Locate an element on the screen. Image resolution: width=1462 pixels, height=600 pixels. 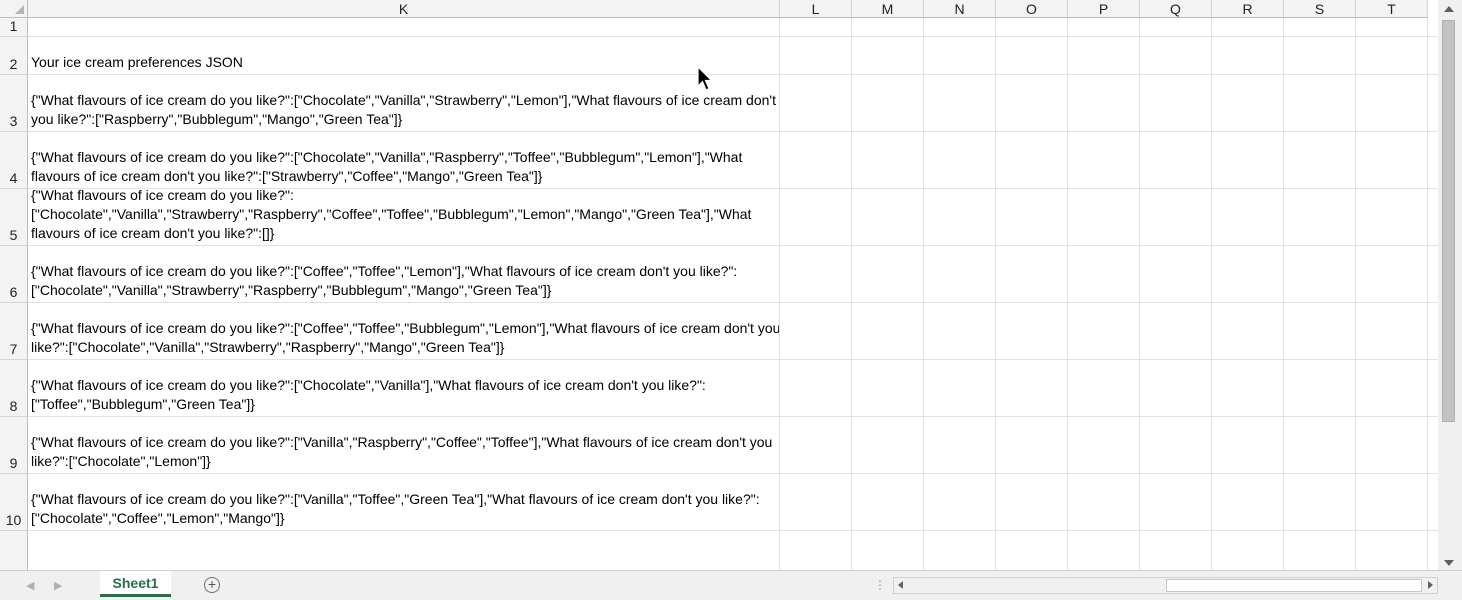
horizontal-scroll-thumb is located at coordinates (1294, 585).